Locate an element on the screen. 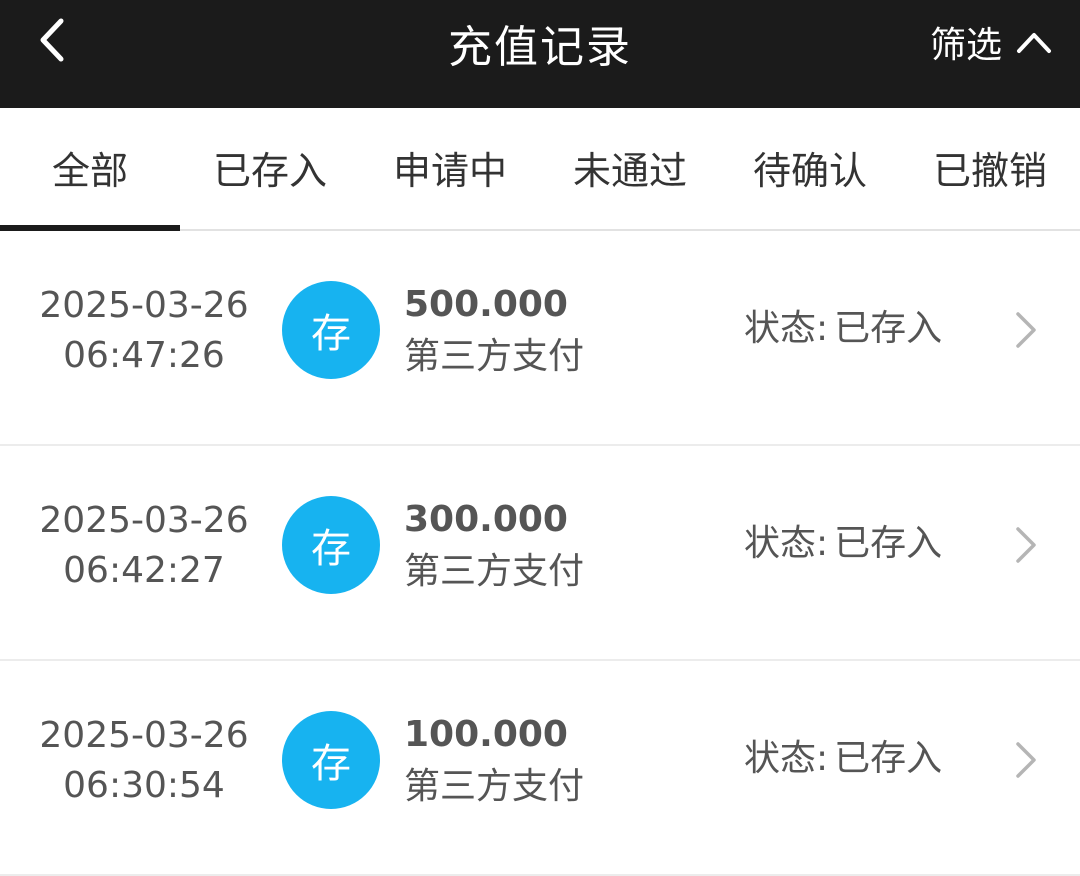  tab-deposited: 已存入 is located at coordinates (270, 168).